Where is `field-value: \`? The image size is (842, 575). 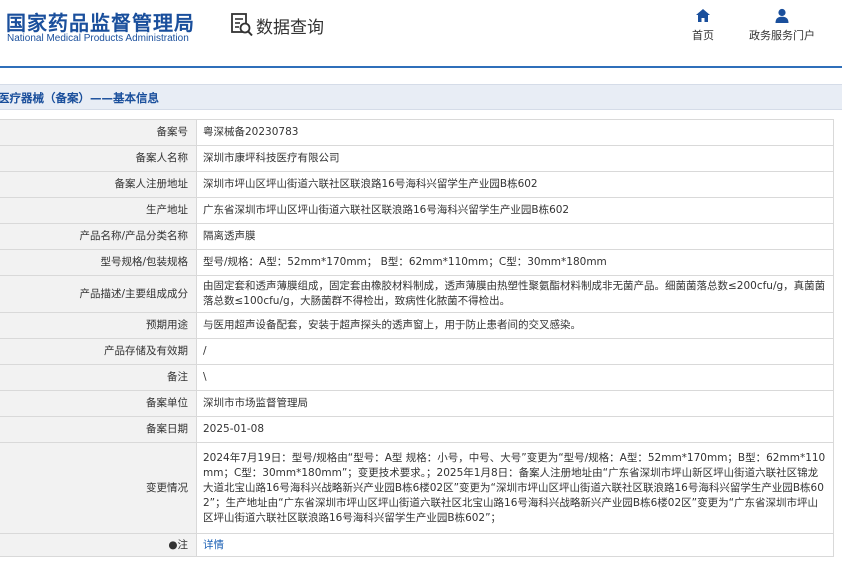
field-value: \ is located at coordinates (515, 377).